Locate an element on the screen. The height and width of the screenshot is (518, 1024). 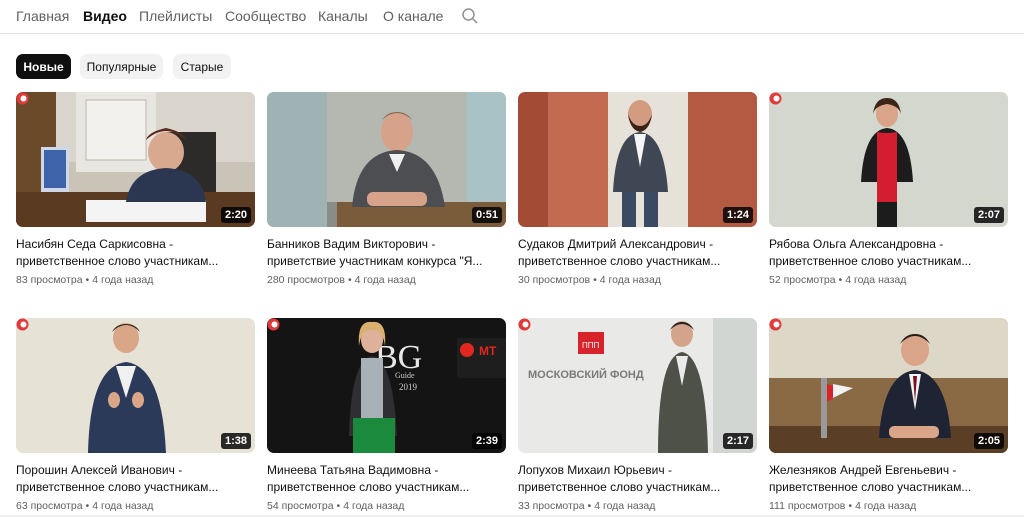
video-duration: 1:38 is located at coordinates (235, 441).